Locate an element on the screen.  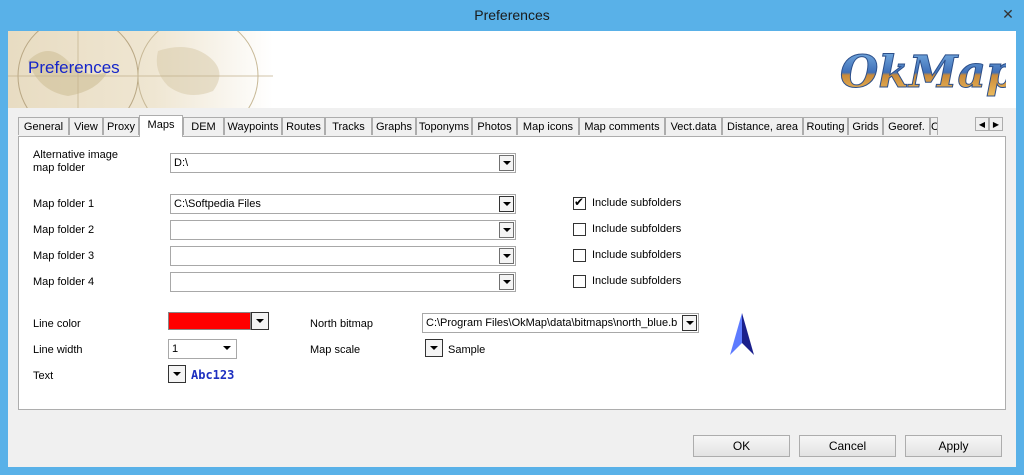
include-subfolders-3-label: Include subfolders is located at coordinates (636, 255).